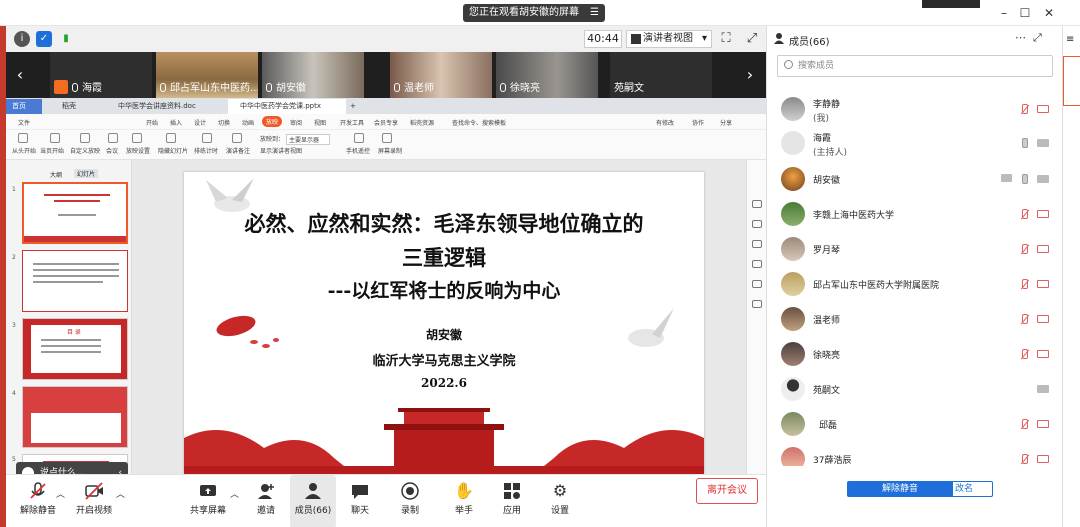 The height and width of the screenshot is (527, 1080). Describe the element at coordinates (248, 122) in the screenshot. I see `menu-animation: 动画` at that location.